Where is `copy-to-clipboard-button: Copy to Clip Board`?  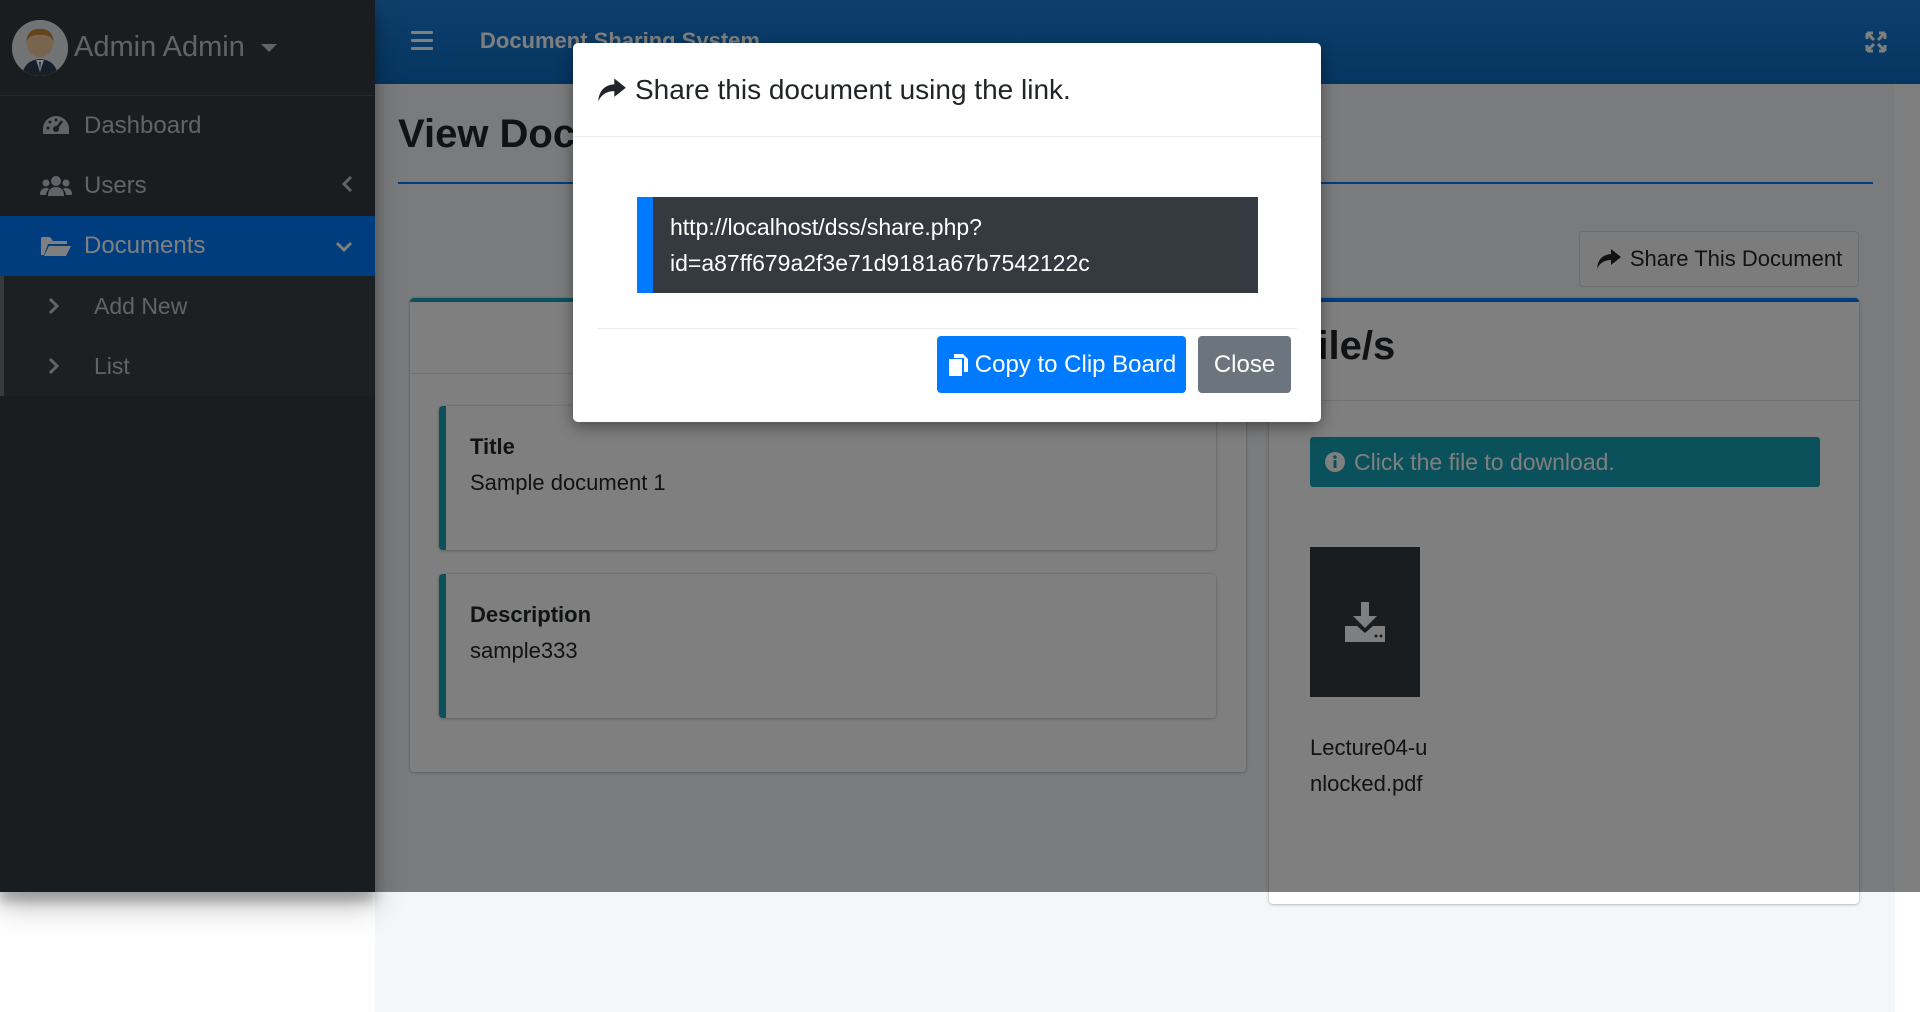
copy-to-clipboard-button: Copy to Clip Board is located at coordinates (1061, 364).